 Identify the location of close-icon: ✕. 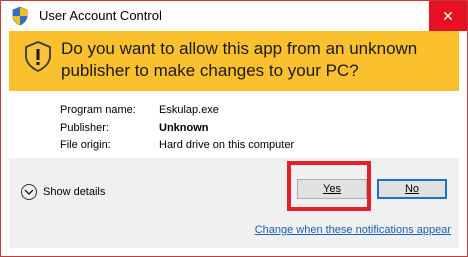
(448, 15).